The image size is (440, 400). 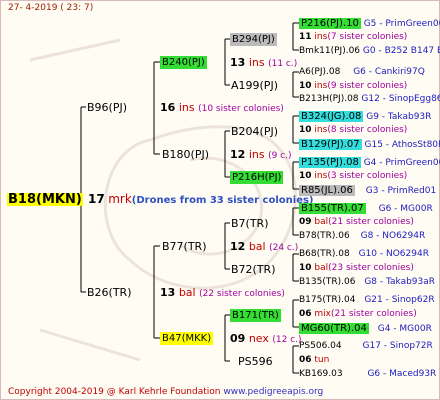 I want to click on gen-number: 13, so click(x=168, y=292).